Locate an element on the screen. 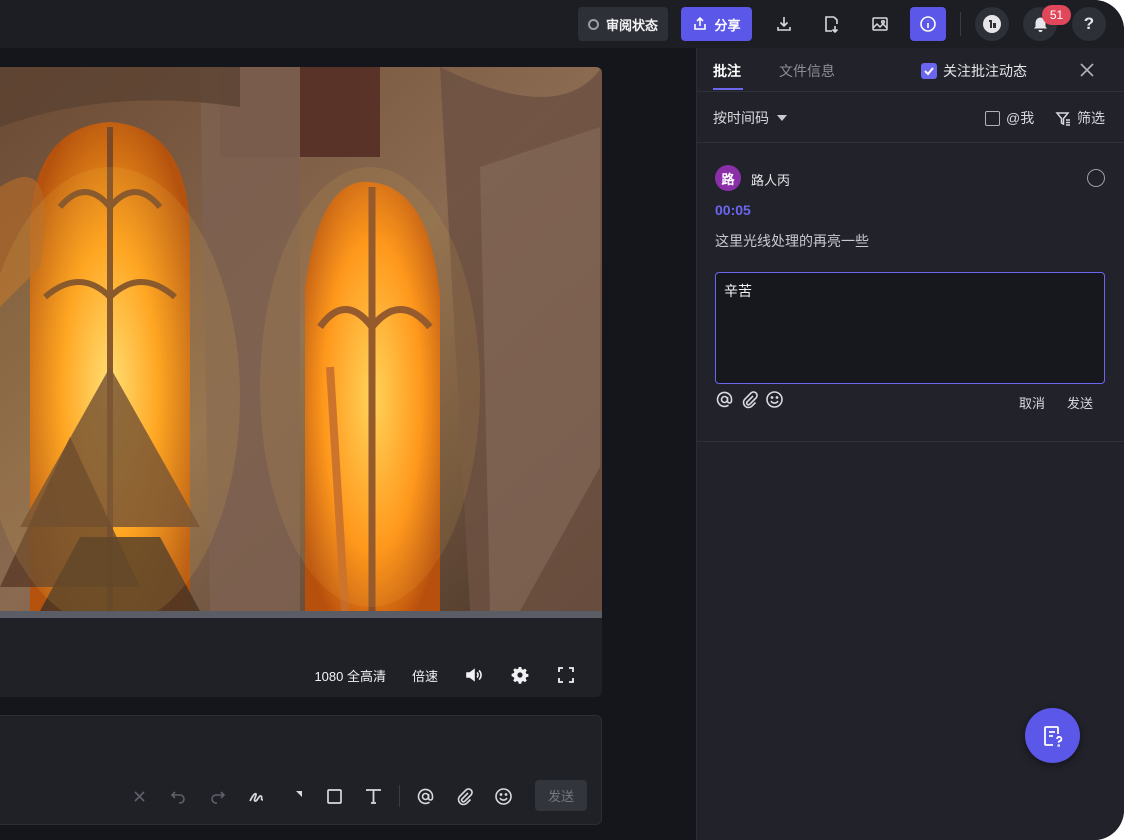  filter-button: 筛选 is located at coordinates (1080, 118).